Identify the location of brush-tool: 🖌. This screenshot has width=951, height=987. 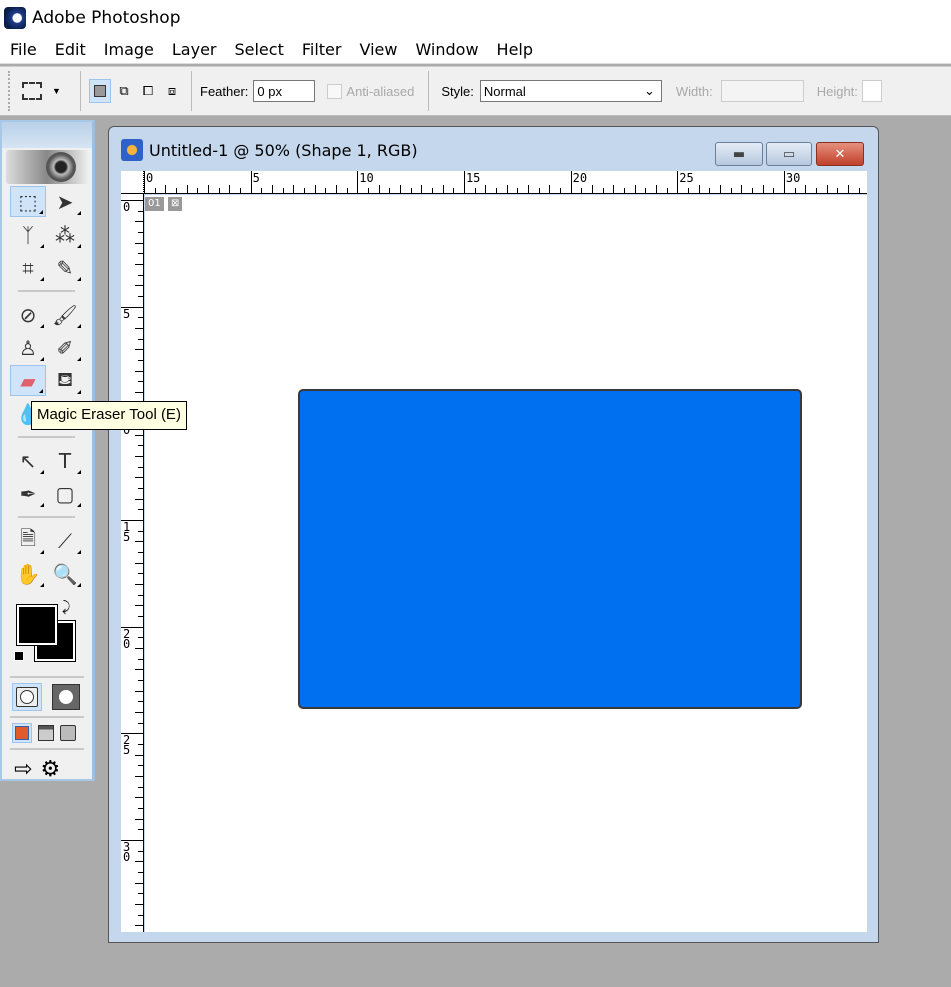
(65, 314).